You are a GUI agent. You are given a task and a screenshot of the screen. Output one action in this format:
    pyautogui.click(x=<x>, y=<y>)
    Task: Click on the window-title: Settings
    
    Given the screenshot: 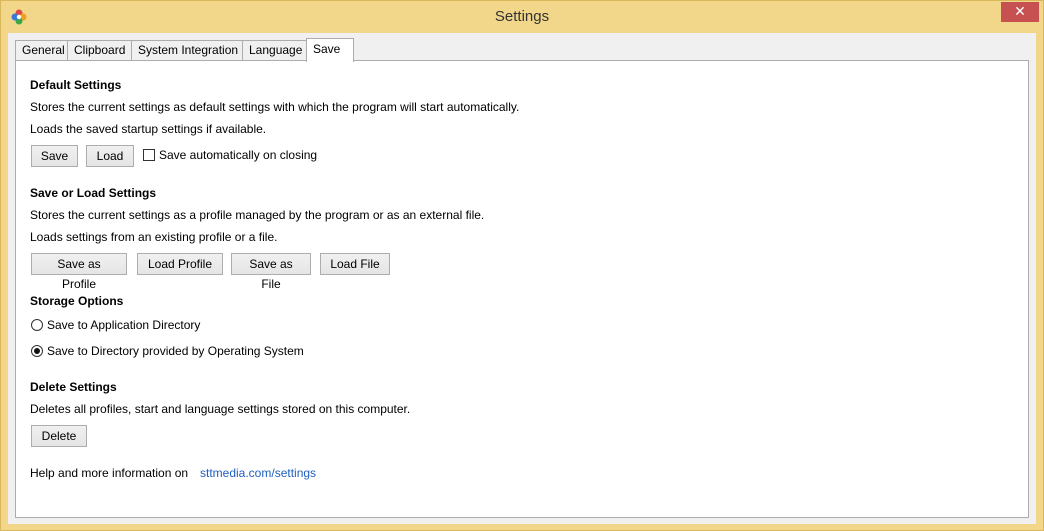 What is the action you would take?
    pyautogui.click(x=522, y=16)
    